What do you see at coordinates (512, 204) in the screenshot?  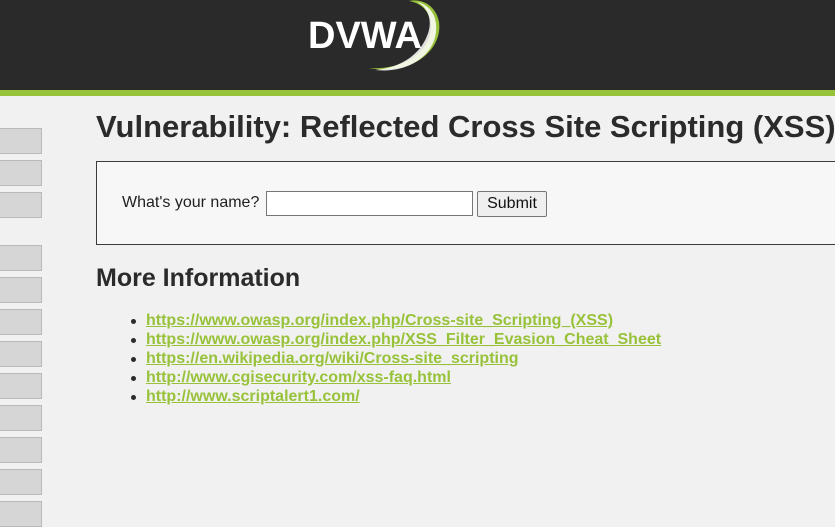 I see `submit-button: Submit` at bounding box center [512, 204].